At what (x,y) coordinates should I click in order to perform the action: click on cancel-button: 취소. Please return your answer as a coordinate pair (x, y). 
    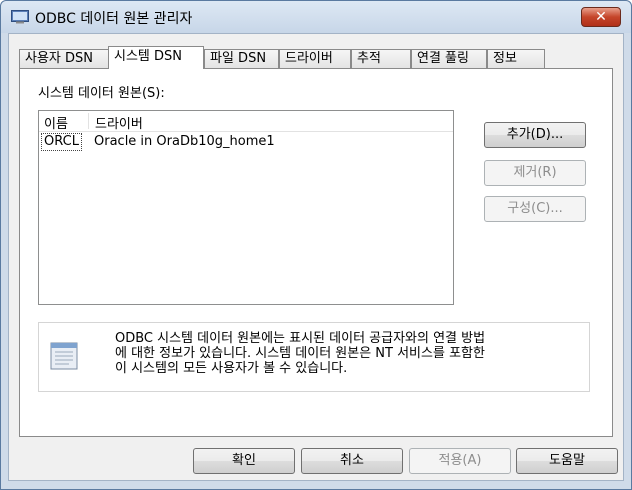
    Looking at the image, I should click on (352, 461).